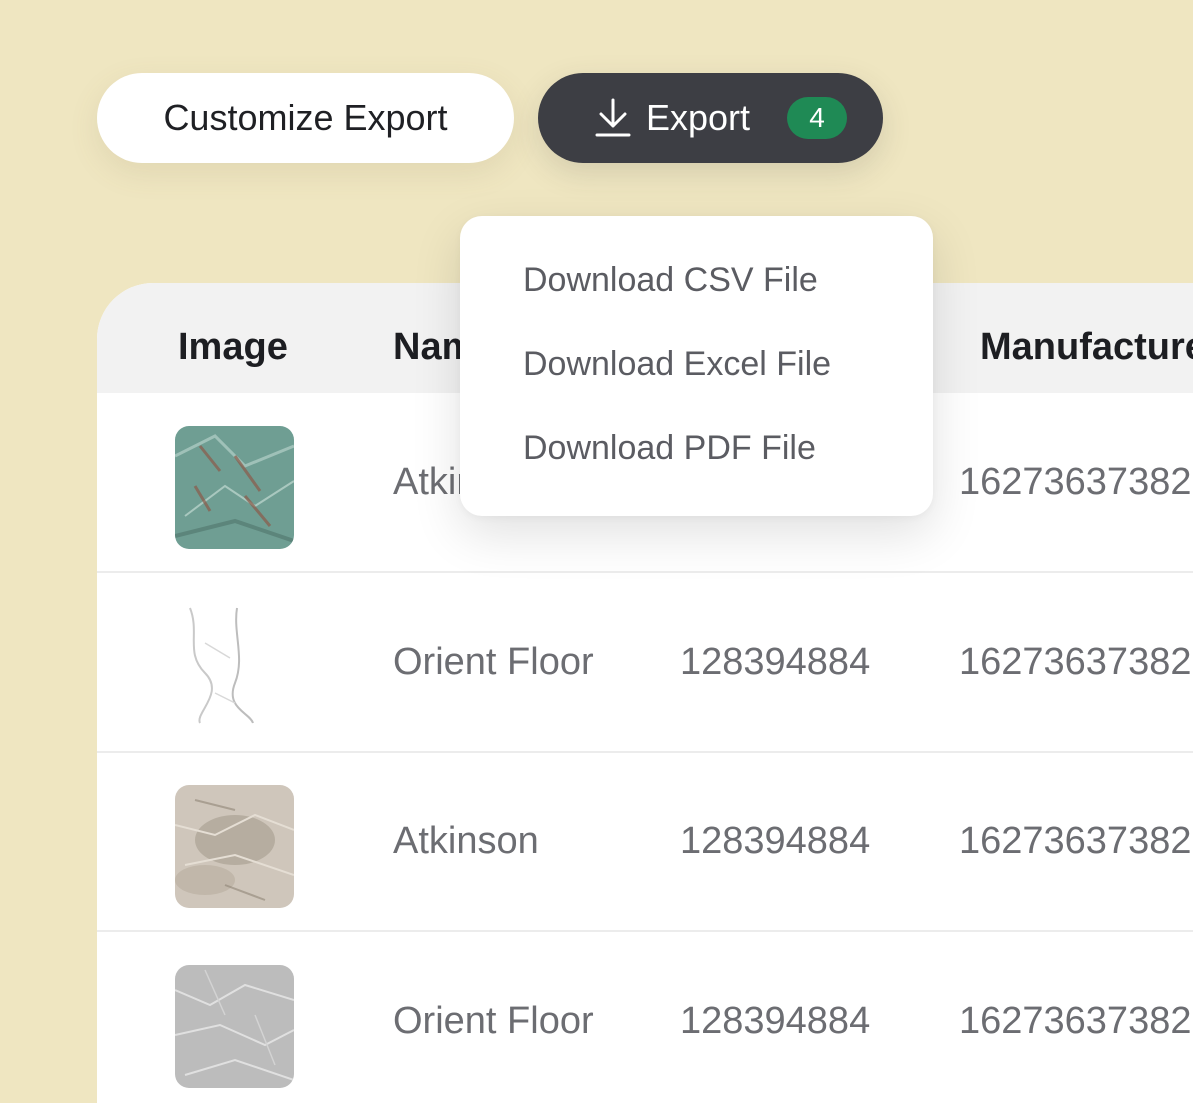 The image size is (1193, 1103). I want to click on header-image: Image, so click(233, 347).